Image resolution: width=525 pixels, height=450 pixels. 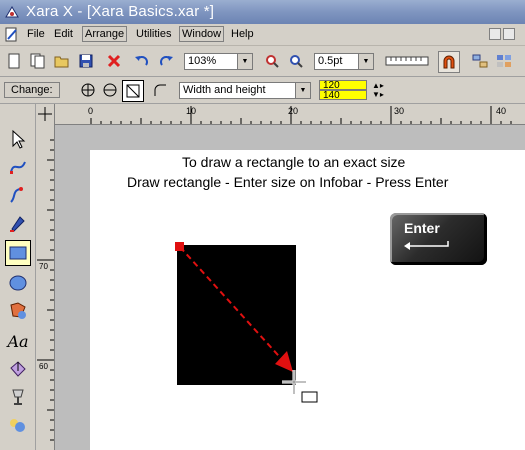 I want to click on vertical-ruler: 70 60, so click(x=45, y=287).